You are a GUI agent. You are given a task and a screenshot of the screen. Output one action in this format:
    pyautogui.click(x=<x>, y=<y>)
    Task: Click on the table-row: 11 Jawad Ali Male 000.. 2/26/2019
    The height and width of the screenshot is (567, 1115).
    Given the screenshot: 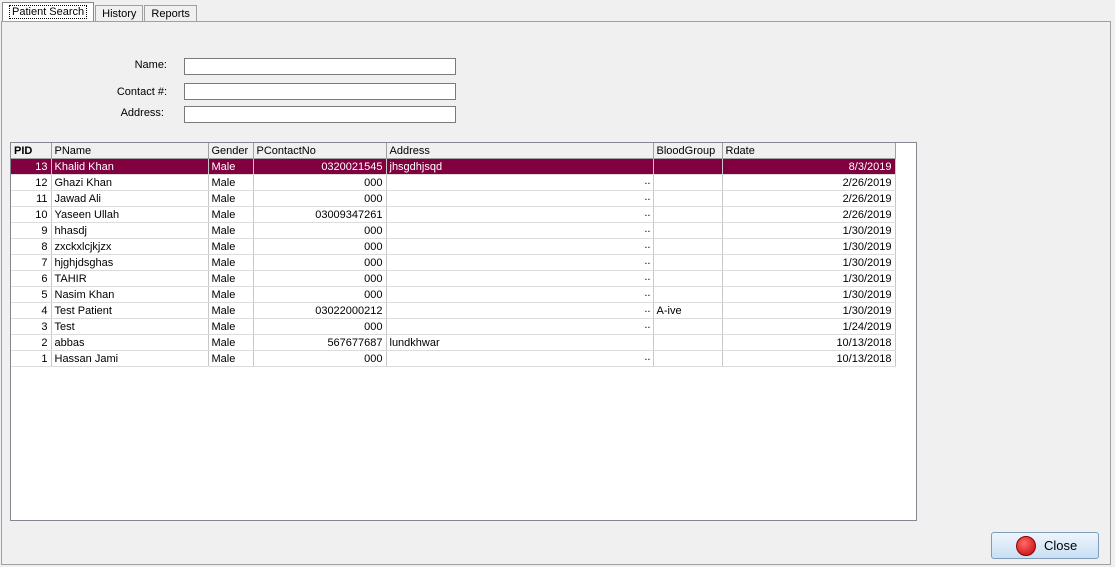 What is the action you would take?
    pyautogui.click(x=453, y=198)
    